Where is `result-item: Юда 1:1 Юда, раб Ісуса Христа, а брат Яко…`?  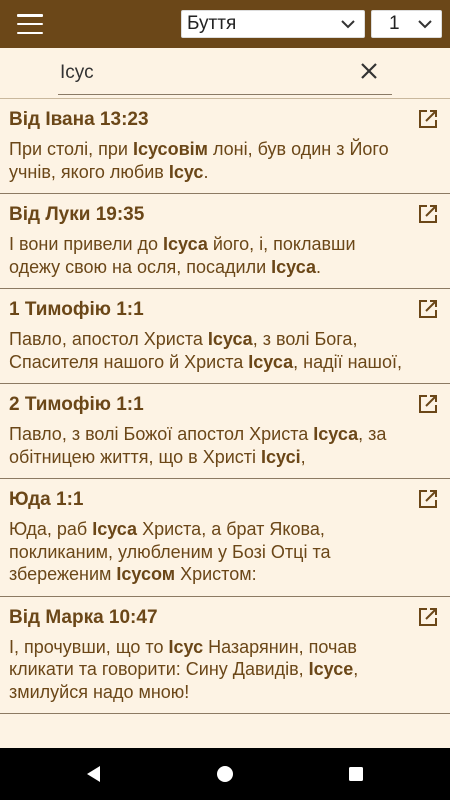
result-item: Юда 1:1 Юда, раб Ісуса Христа, а брат Яко… is located at coordinates (225, 538).